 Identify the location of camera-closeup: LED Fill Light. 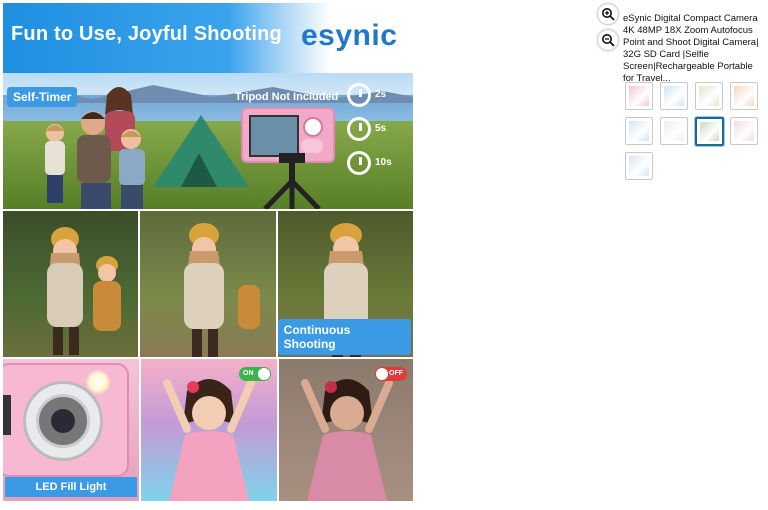
(71, 430).